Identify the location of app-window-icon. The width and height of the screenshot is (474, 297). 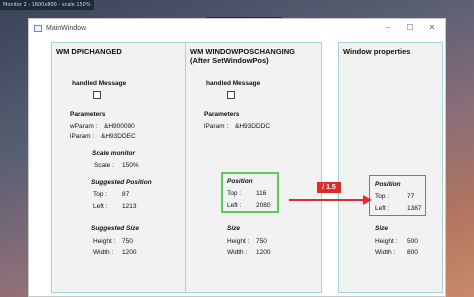
(38, 28).